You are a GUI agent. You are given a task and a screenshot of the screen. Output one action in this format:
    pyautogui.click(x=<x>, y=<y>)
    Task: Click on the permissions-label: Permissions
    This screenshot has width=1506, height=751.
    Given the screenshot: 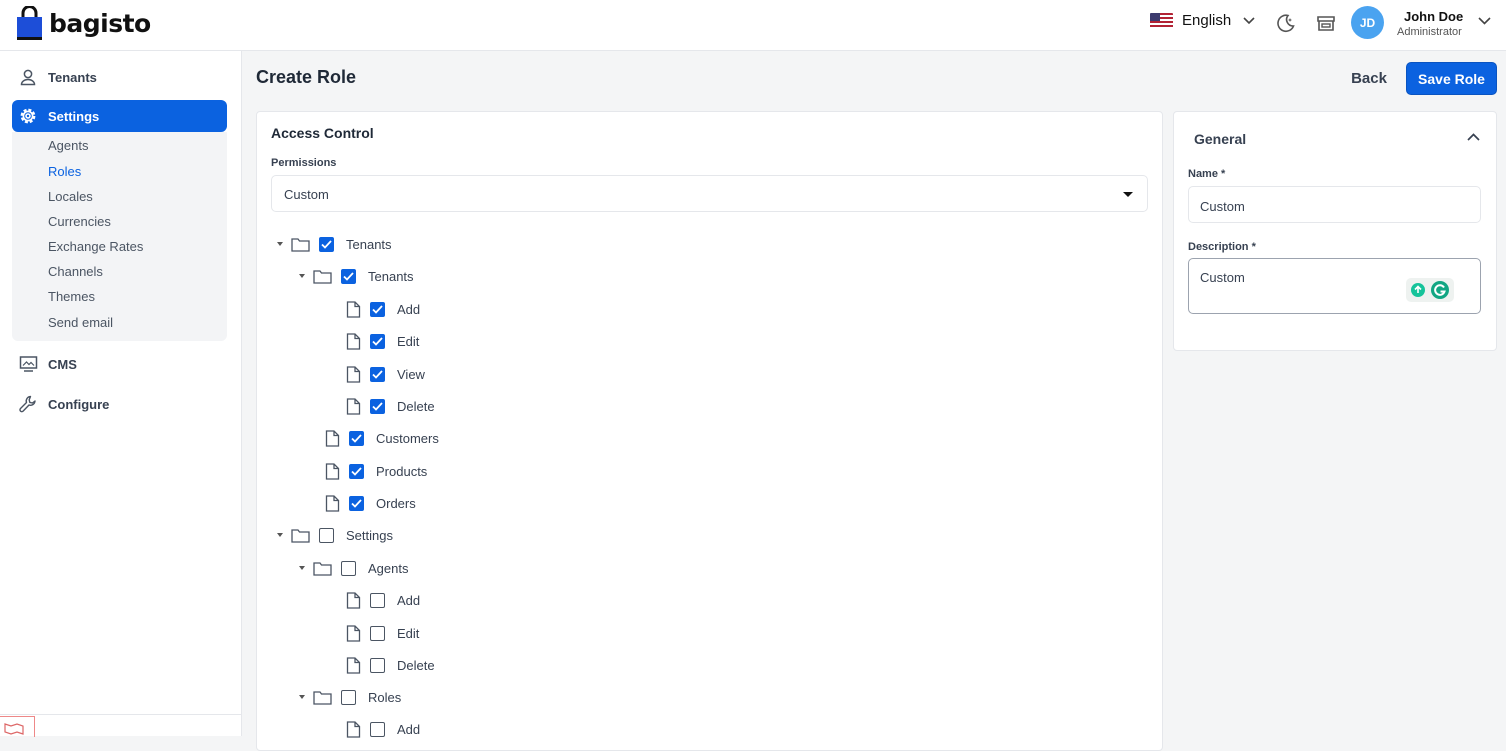 What is the action you would take?
    pyautogui.click(x=304, y=163)
    